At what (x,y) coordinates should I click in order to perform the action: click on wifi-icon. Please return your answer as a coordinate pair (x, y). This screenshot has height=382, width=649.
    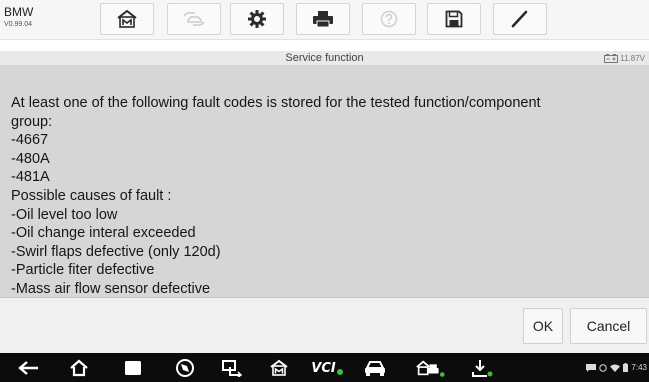
    Looking at the image, I should click on (615, 368).